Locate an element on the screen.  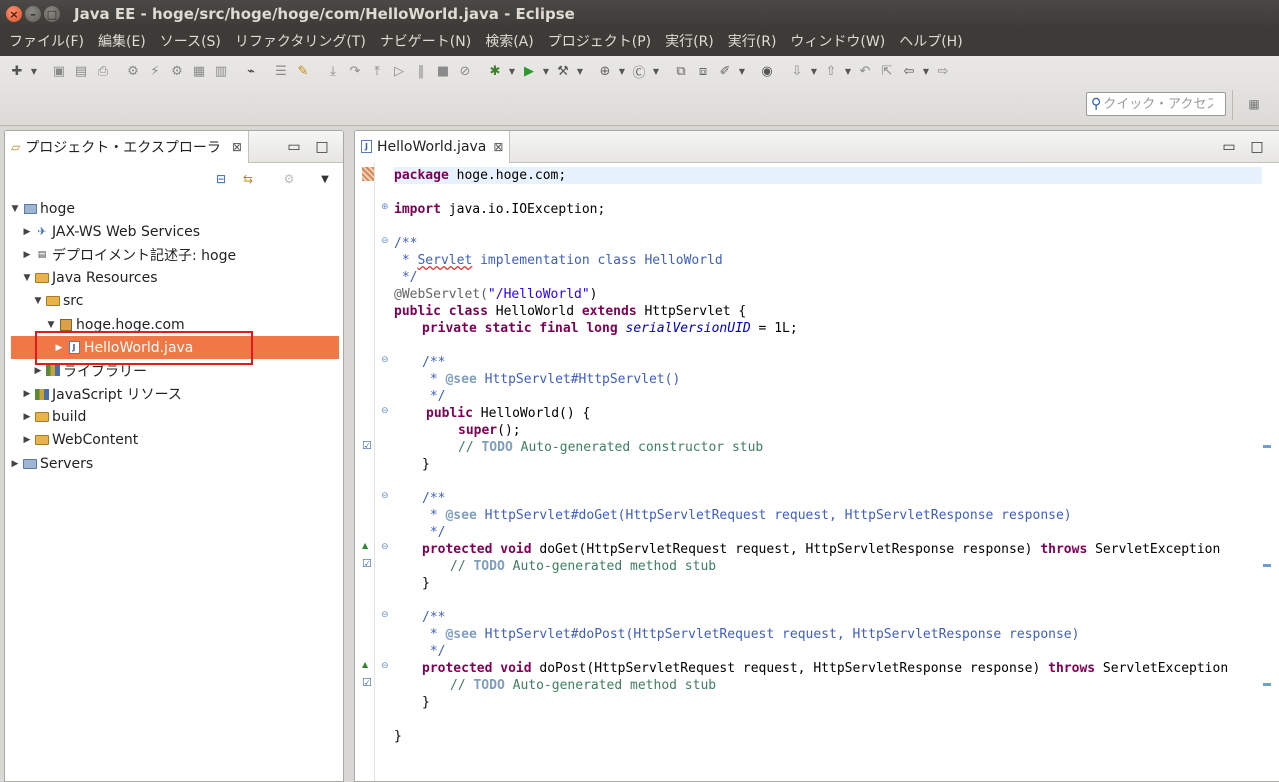
tree-item-libraries: ▶ ライブラリー is located at coordinates (174, 370).